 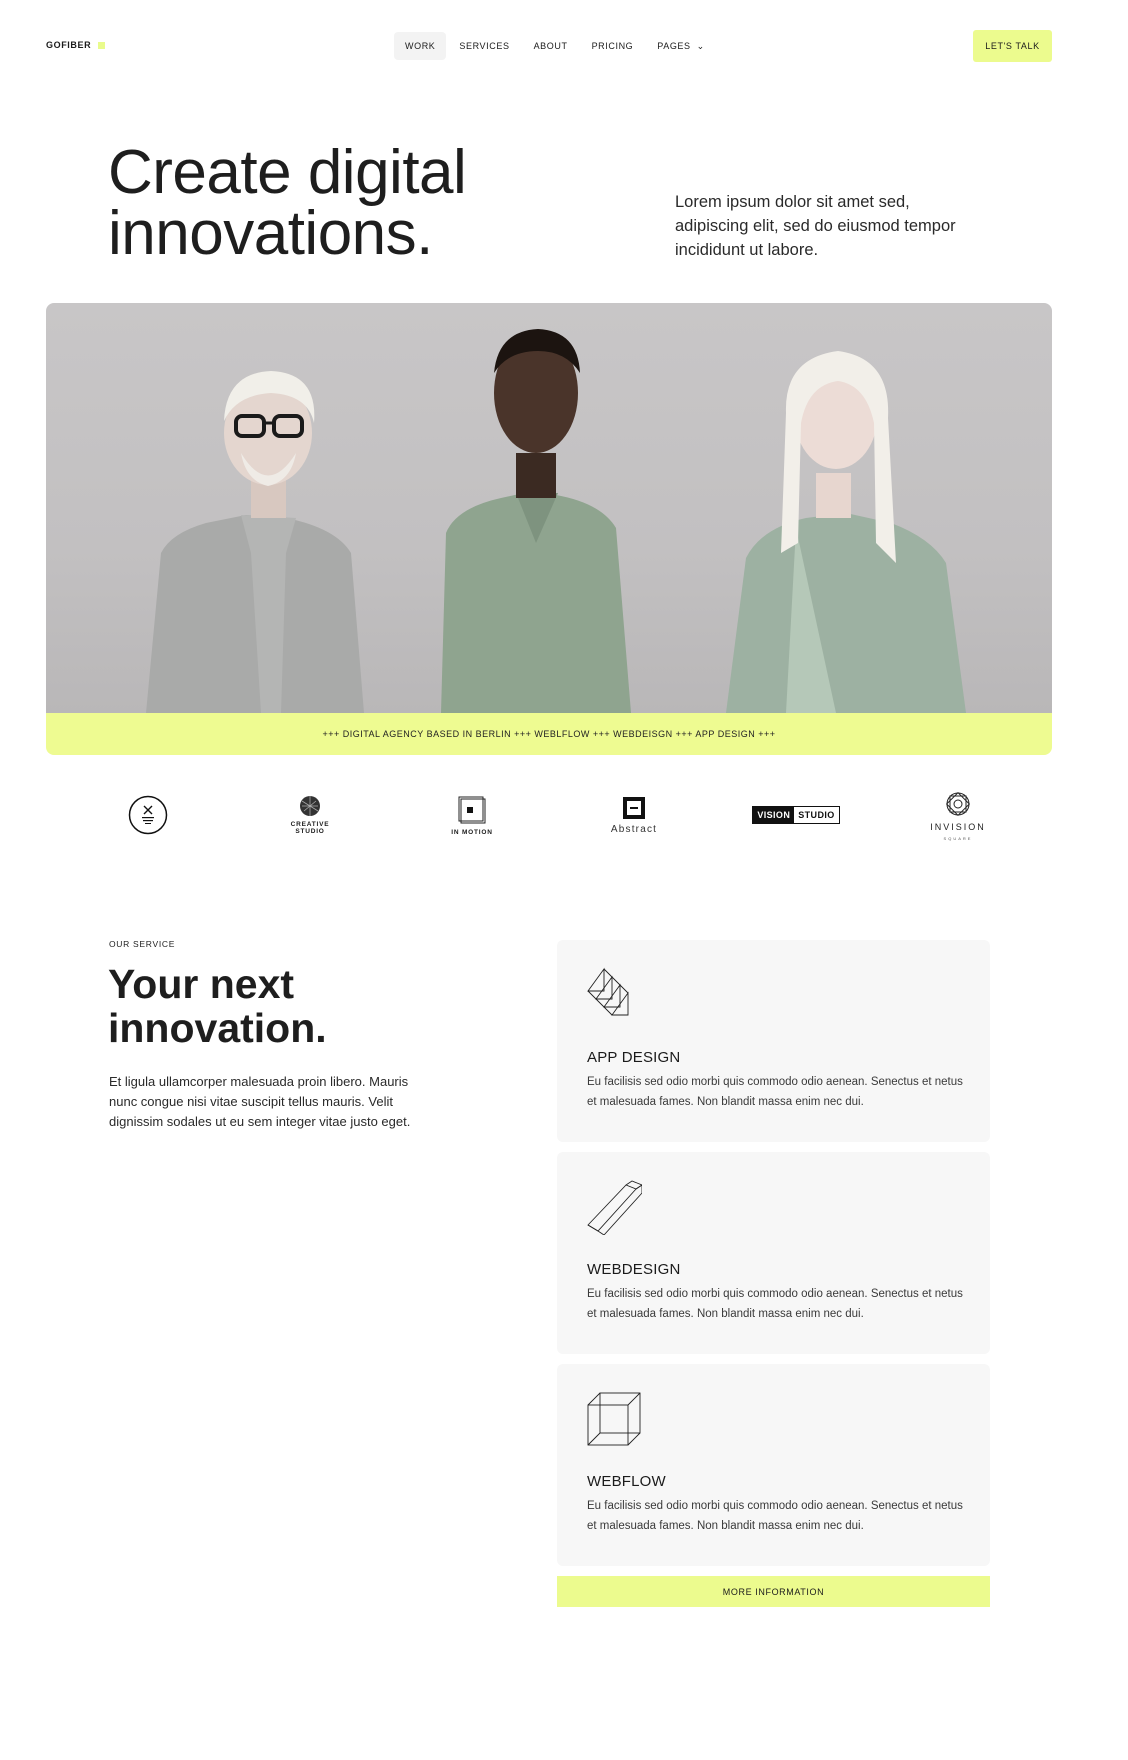 What do you see at coordinates (958, 803) in the screenshot?
I see `invision-mandala-icon` at bounding box center [958, 803].